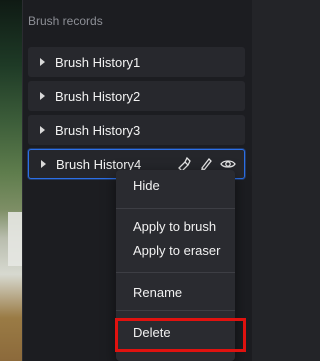 The width and height of the screenshot is (320, 361). I want to click on record-label: Brush History2, so click(98, 96).